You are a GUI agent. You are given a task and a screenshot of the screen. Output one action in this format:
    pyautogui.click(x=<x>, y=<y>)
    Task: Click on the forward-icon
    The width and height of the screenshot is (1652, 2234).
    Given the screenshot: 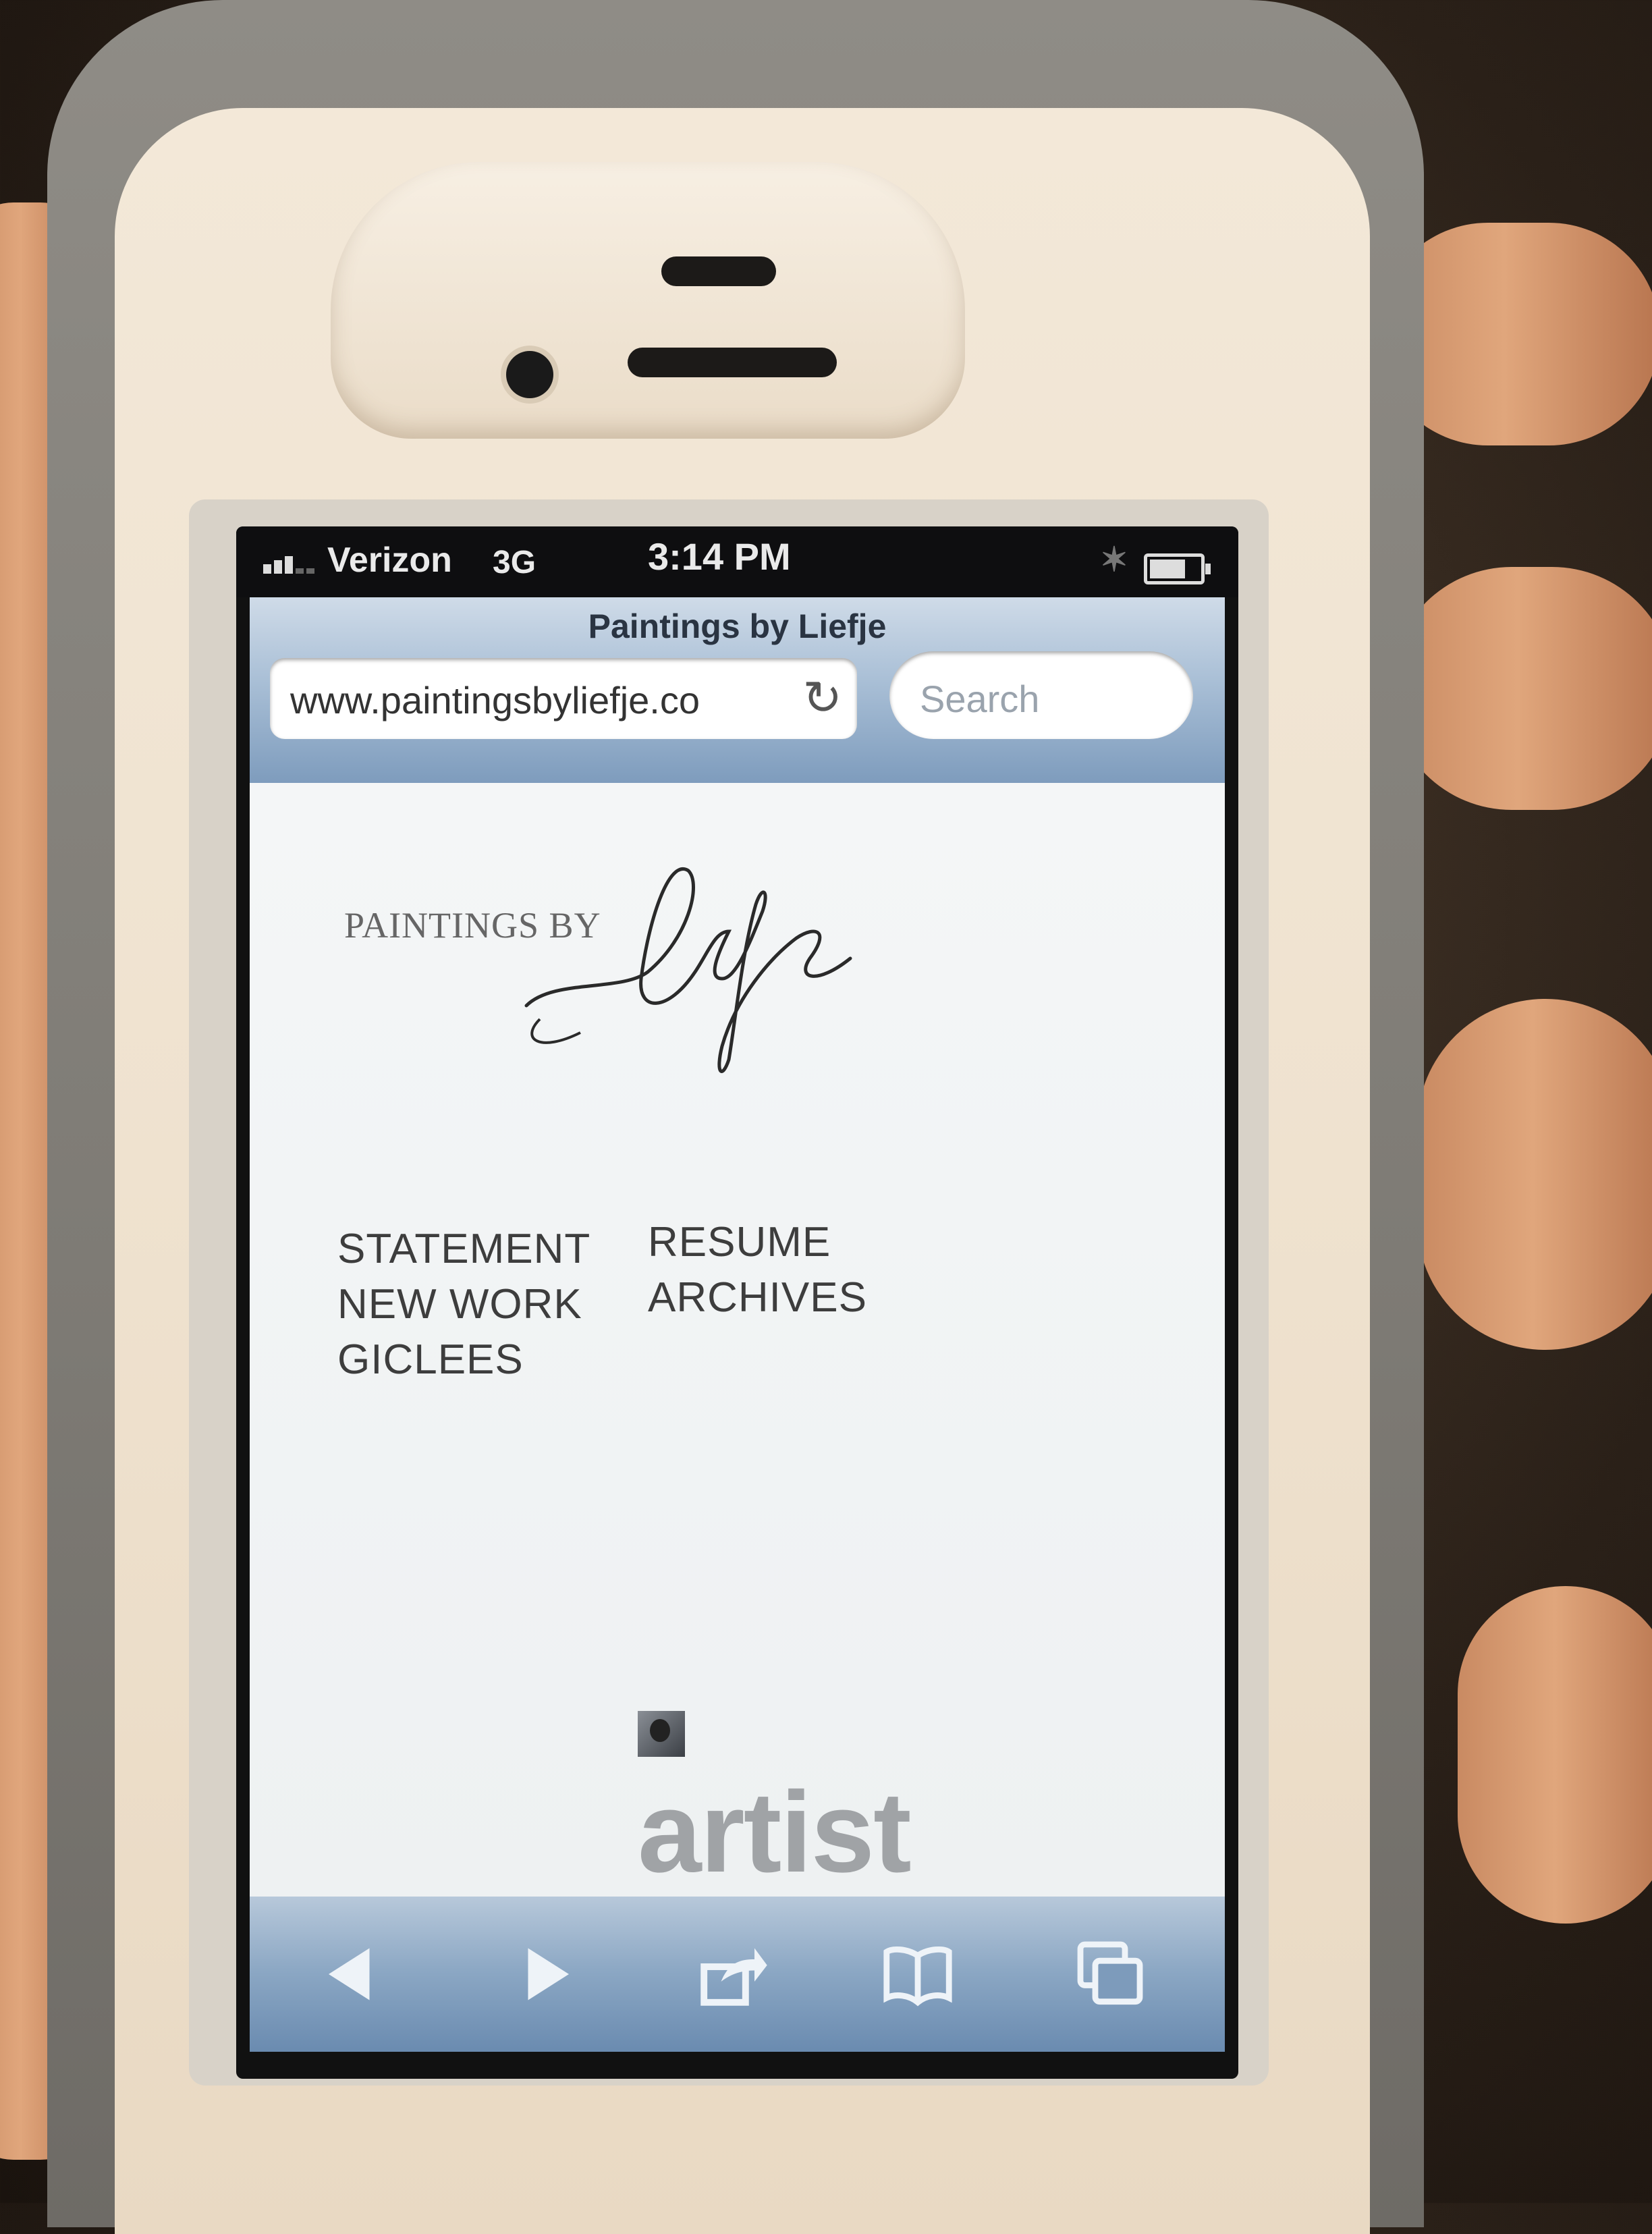 What is the action you would take?
    pyautogui.click(x=546, y=1977)
    